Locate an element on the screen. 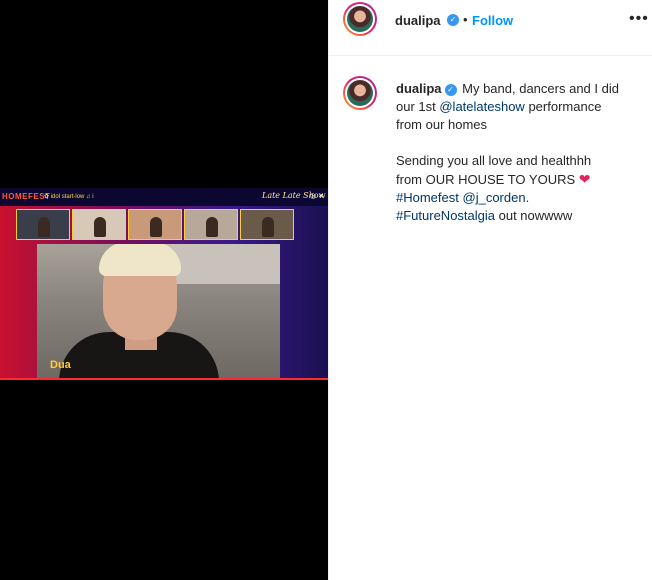  caption-text: My band, dancers and I did is located at coordinates (540, 88).